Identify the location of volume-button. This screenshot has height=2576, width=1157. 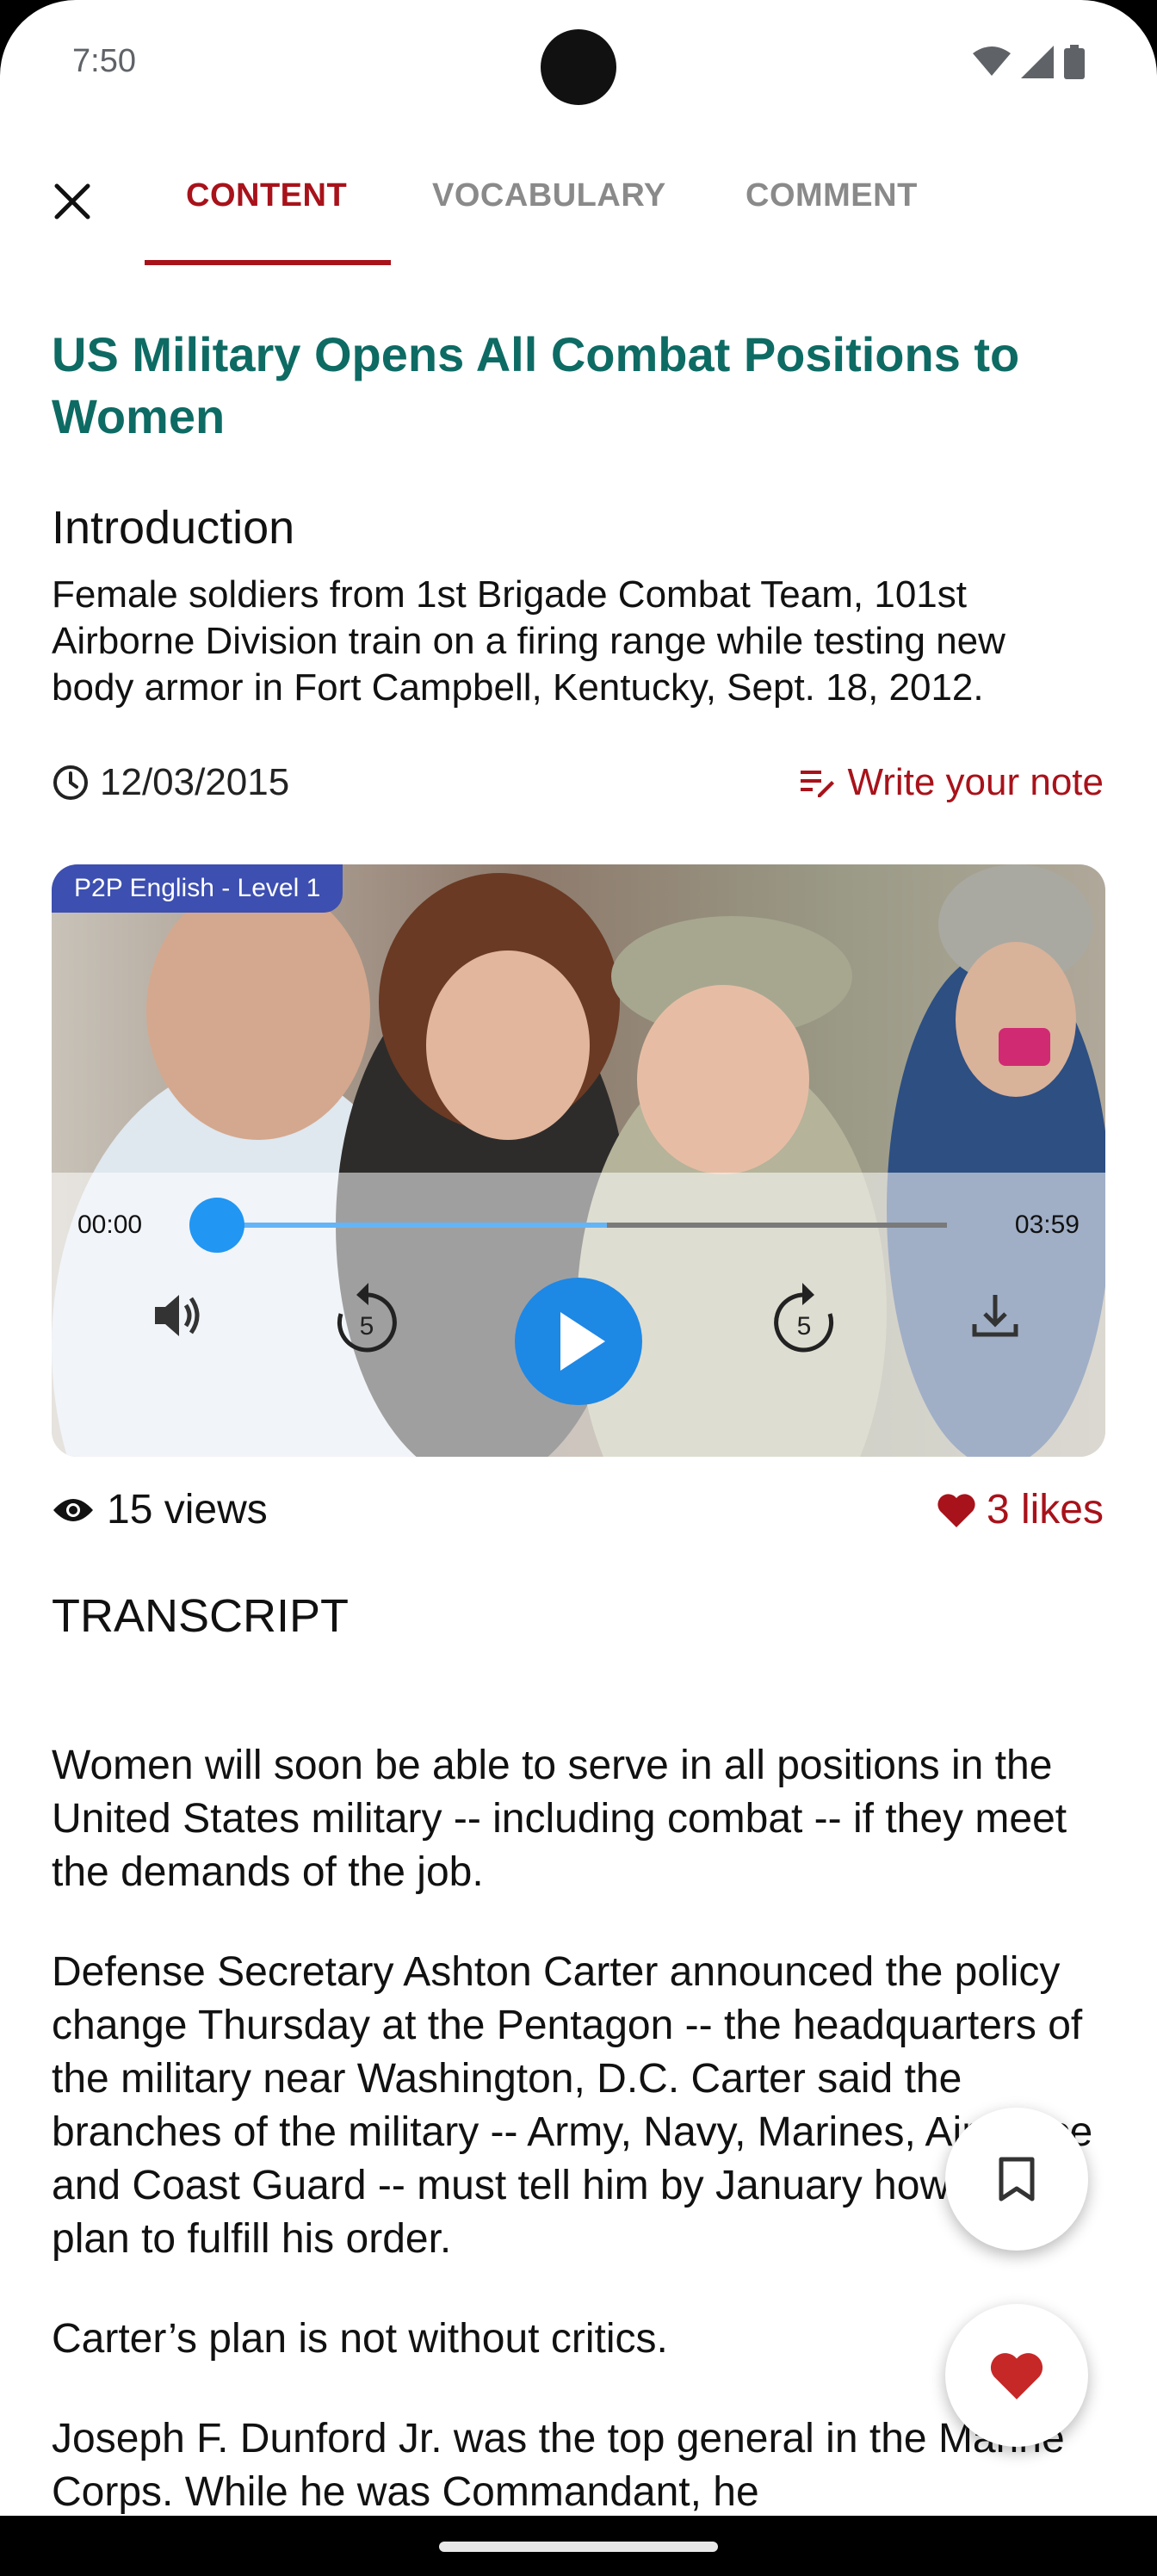
(178, 1315).